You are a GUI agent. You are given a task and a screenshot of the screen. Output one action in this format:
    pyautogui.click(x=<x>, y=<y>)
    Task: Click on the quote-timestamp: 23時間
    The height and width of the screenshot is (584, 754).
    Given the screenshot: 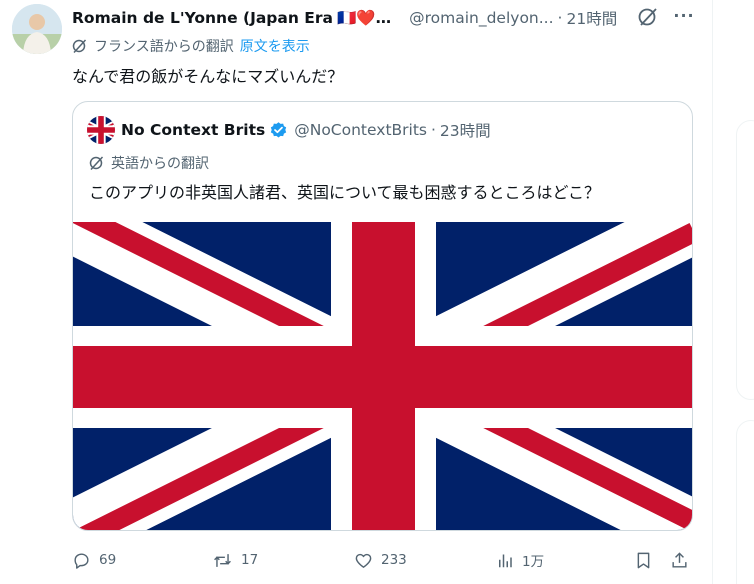 What is the action you would take?
    pyautogui.click(x=465, y=130)
    